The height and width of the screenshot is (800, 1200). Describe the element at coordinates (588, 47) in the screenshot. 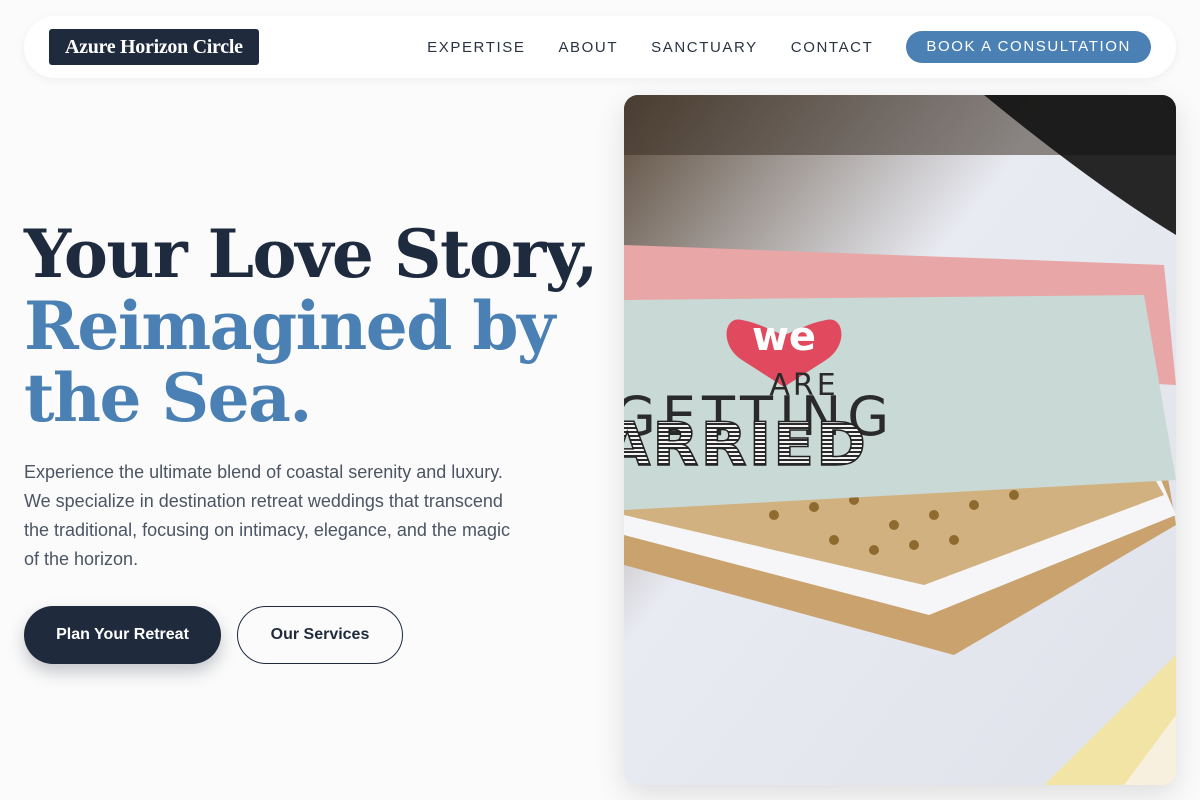

I see `nav-link-about: ABOUT` at that location.